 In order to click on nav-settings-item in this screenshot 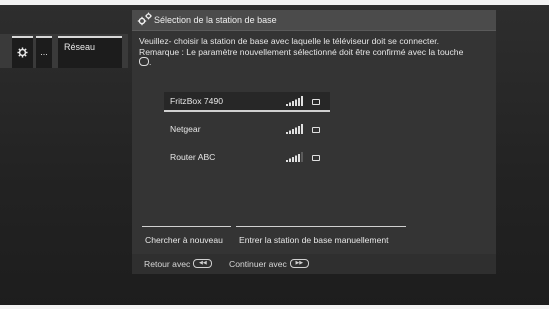, I will do `click(22, 52)`.